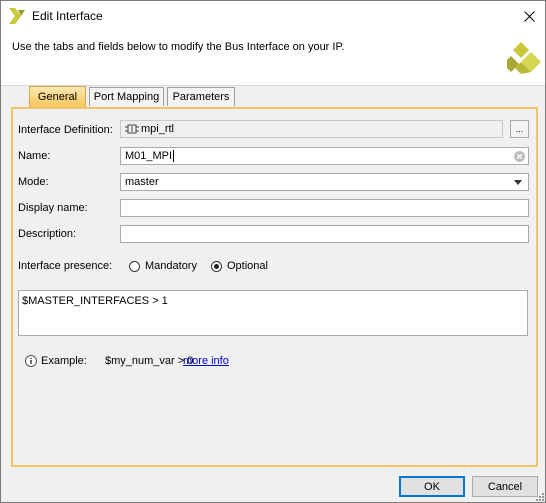 The width and height of the screenshot is (546, 503). What do you see at coordinates (518, 182) in the screenshot?
I see `chevron-down-icon` at bounding box center [518, 182].